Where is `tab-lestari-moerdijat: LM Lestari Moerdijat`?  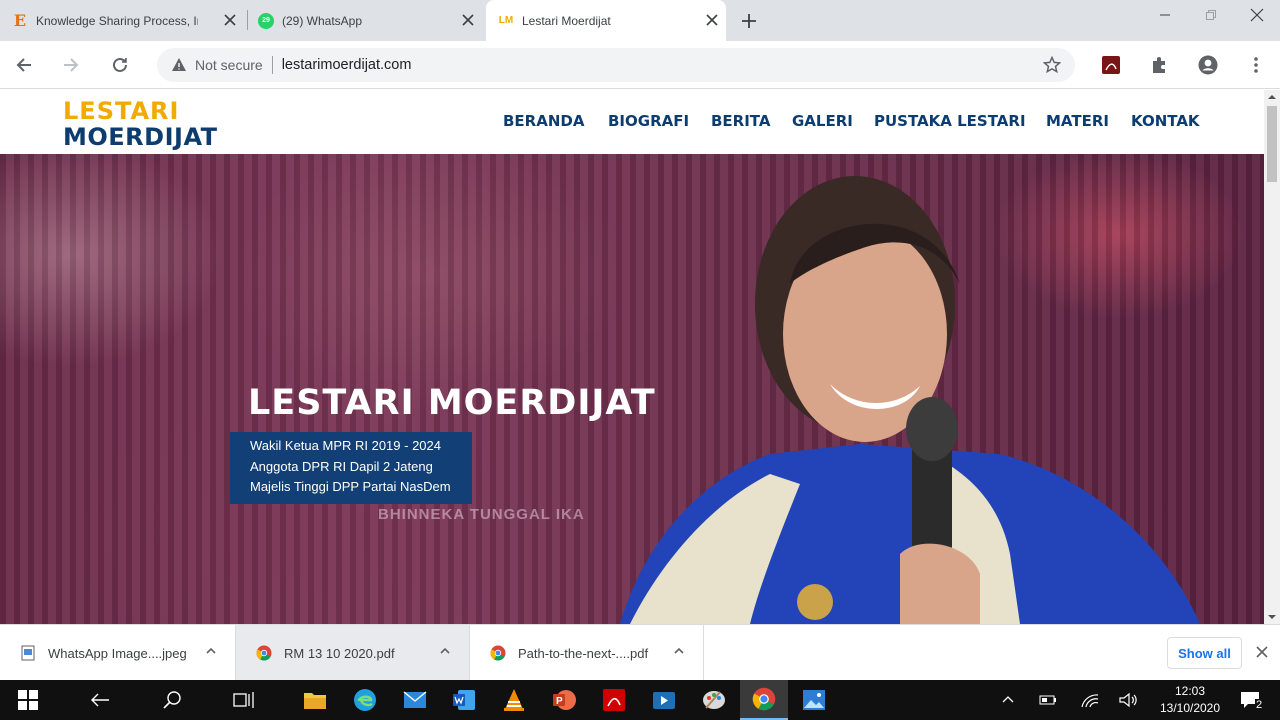
tab-lestari-moerdijat: LM Lestari Moerdijat is located at coordinates (606, 20).